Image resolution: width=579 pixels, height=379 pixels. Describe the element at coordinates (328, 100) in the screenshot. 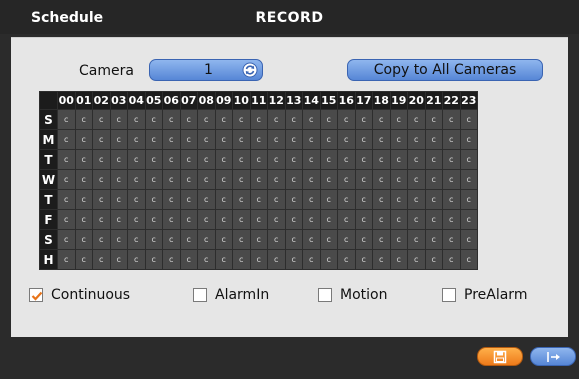

I see `hour-header-15: 15` at that location.